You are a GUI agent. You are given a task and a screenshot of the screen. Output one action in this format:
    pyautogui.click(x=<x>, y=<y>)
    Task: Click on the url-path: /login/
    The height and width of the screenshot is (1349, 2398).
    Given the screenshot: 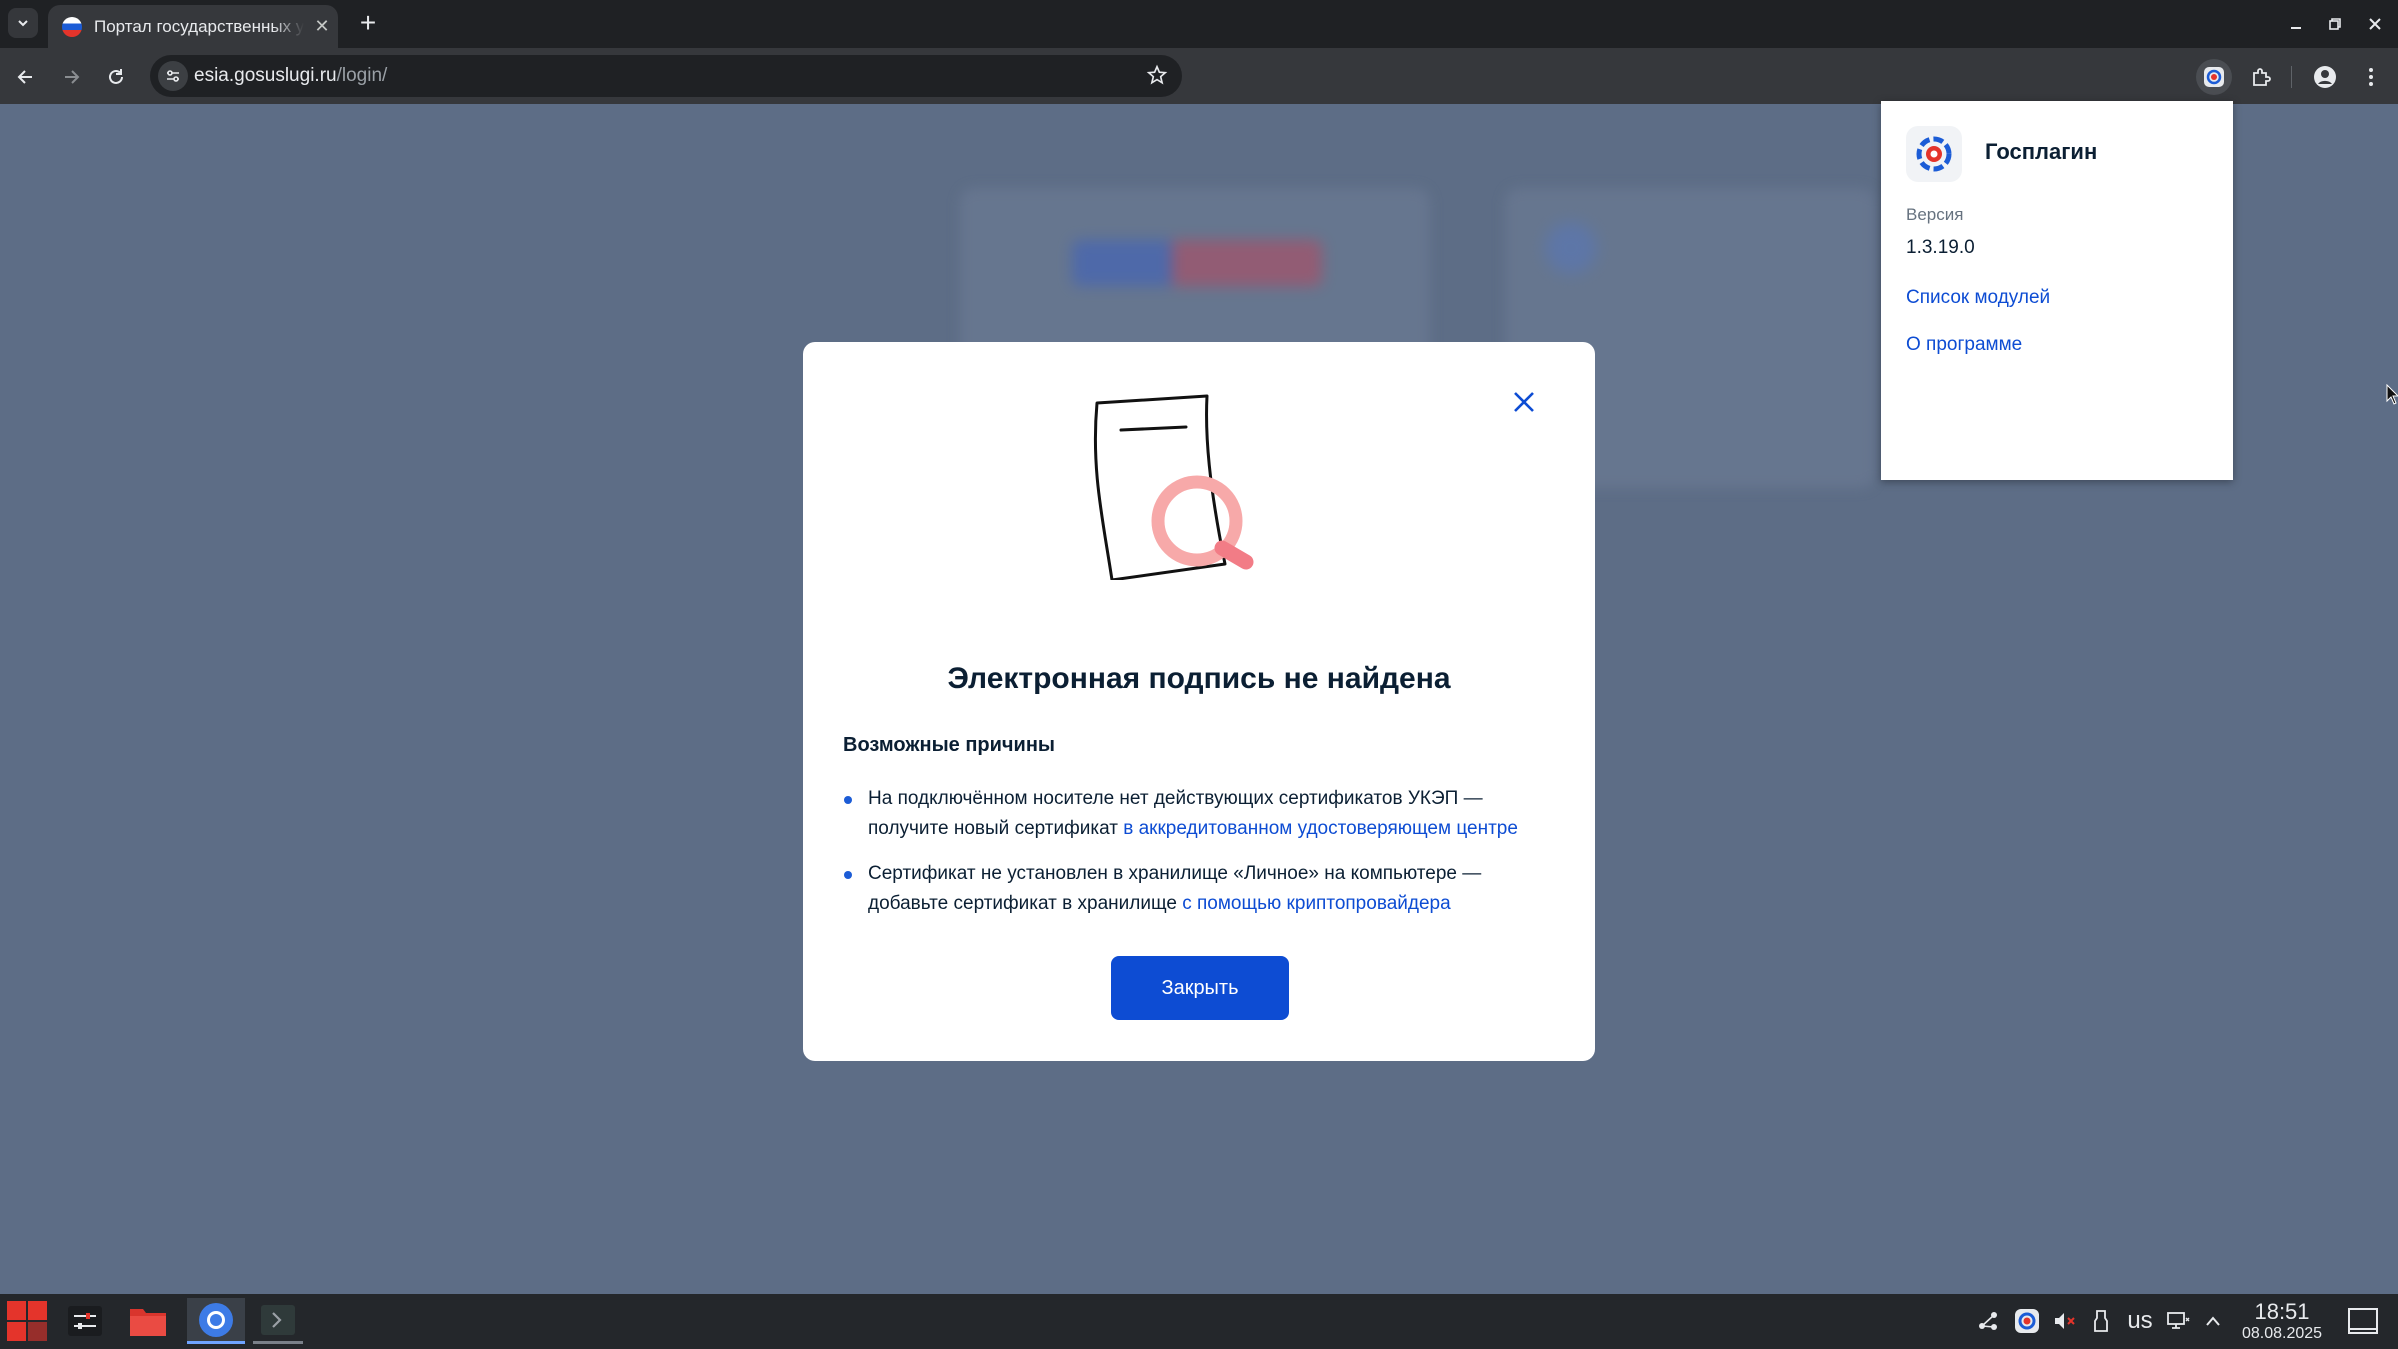 What is the action you would take?
    pyautogui.click(x=362, y=75)
    